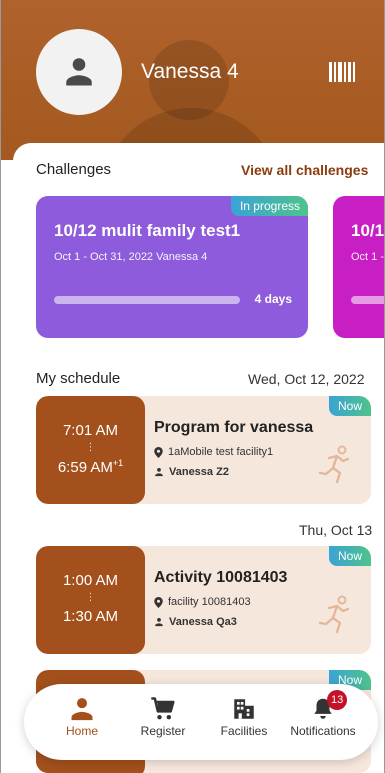 This screenshot has width=385, height=773. What do you see at coordinates (269, 206) in the screenshot?
I see `status-badge: In progress` at bounding box center [269, 206].